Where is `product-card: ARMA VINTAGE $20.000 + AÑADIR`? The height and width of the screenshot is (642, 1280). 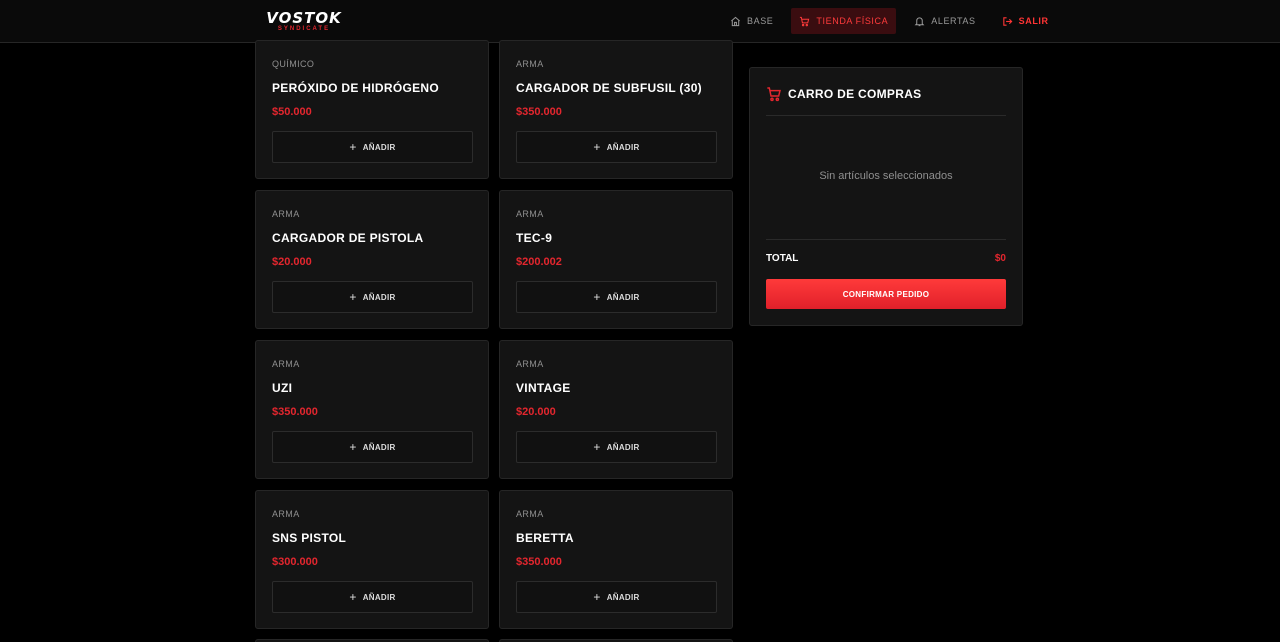
product-card: ARMA VINTAGE $20.000 + AÑADIR is located at coordinates (616, 409).